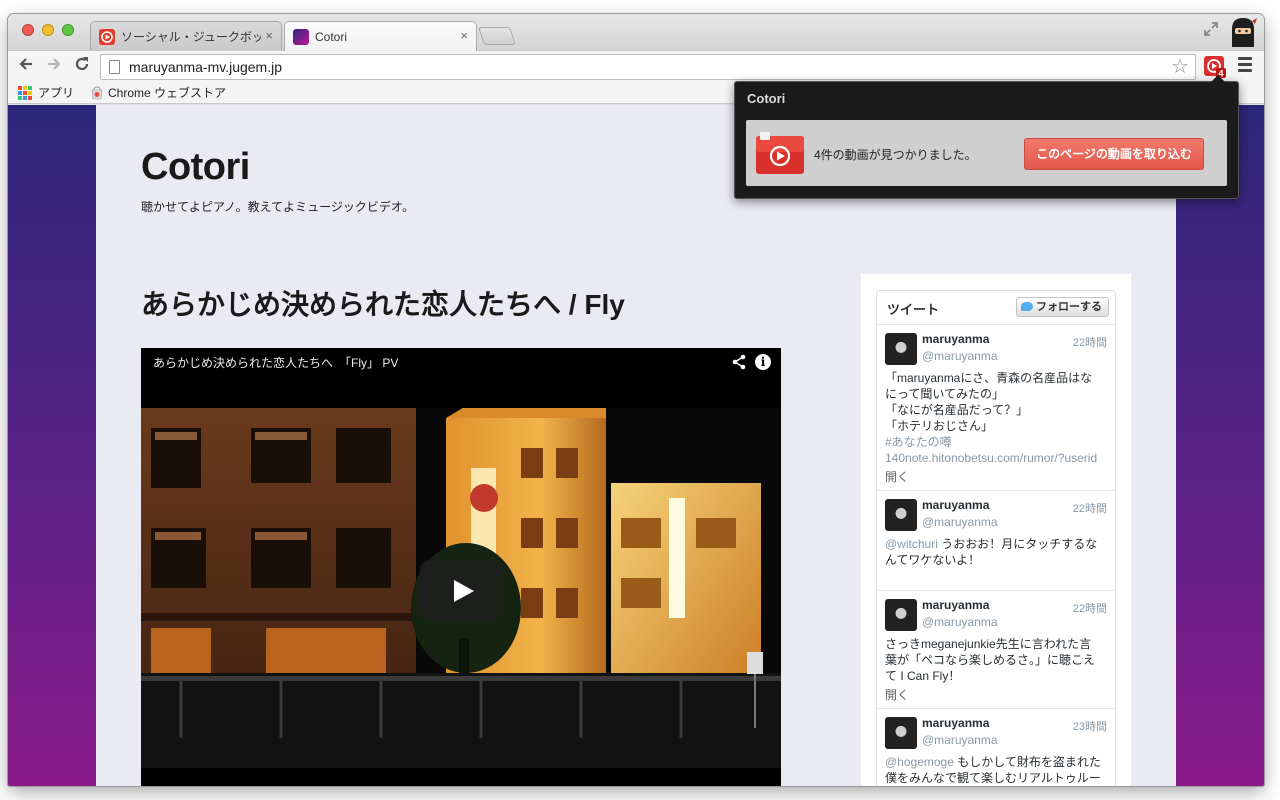 Image resolution: width=1280 pixels, height=800 pixels. Describe the element at coordinates (911, 544) in the screenshot. I see `tweet-mention: @witchuri` at that location.